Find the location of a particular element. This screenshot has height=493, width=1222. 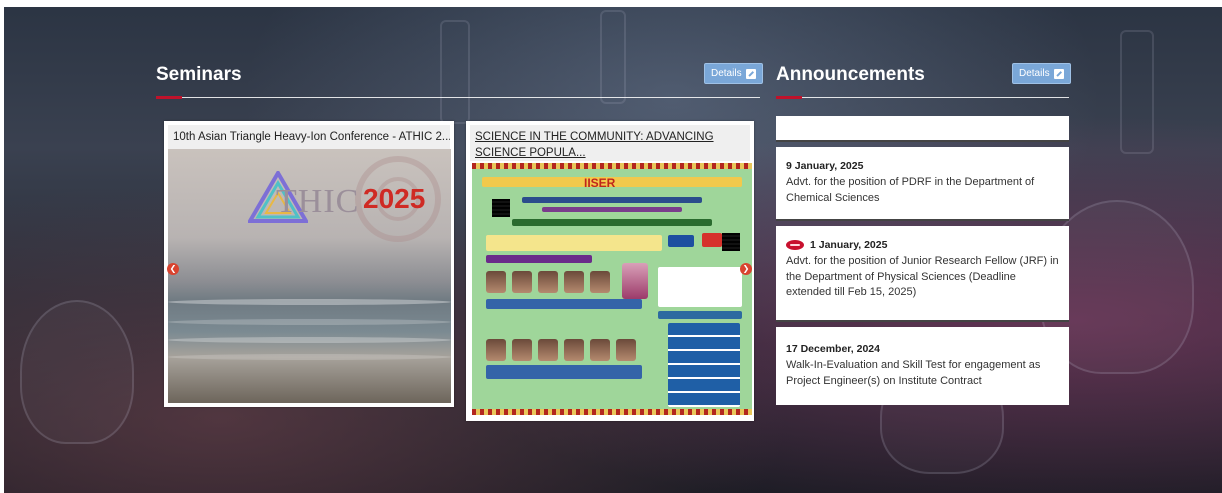

announcements-divider is located at coordinates (922, 97).